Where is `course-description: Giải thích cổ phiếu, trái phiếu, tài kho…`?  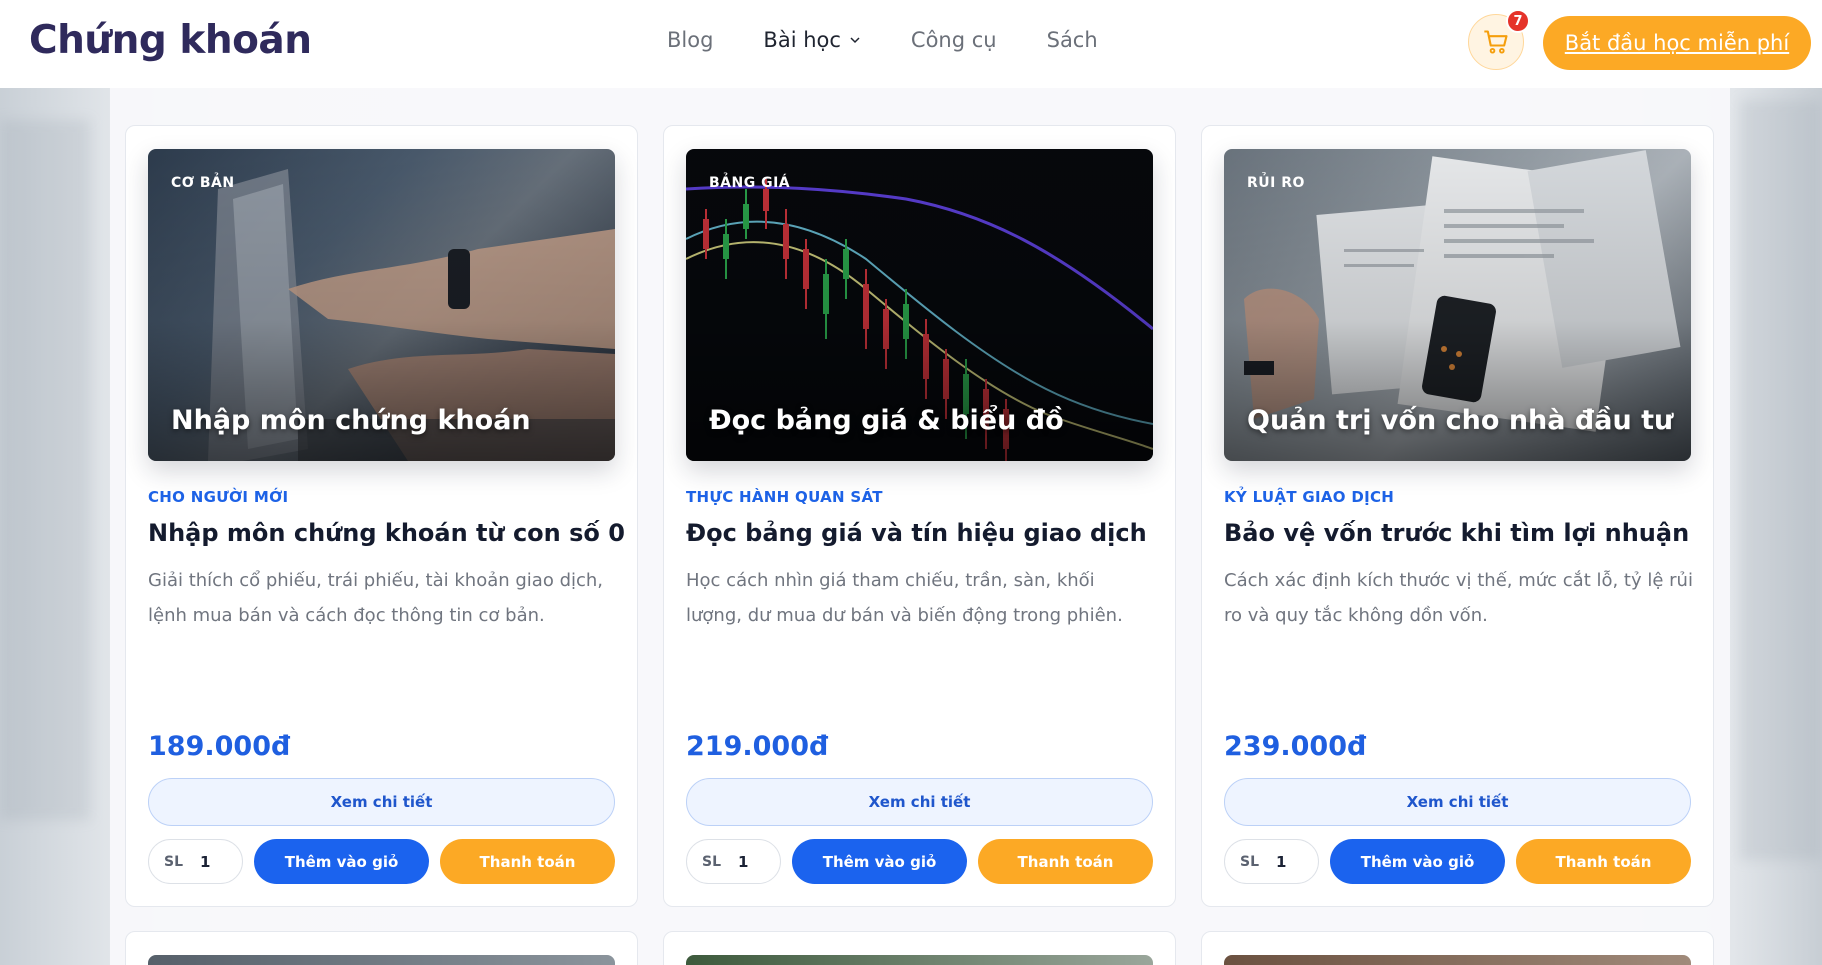 course-description: Giải thích cổ phiếu, trái phiếu, tài kho… is located at coordinates (376, 598).